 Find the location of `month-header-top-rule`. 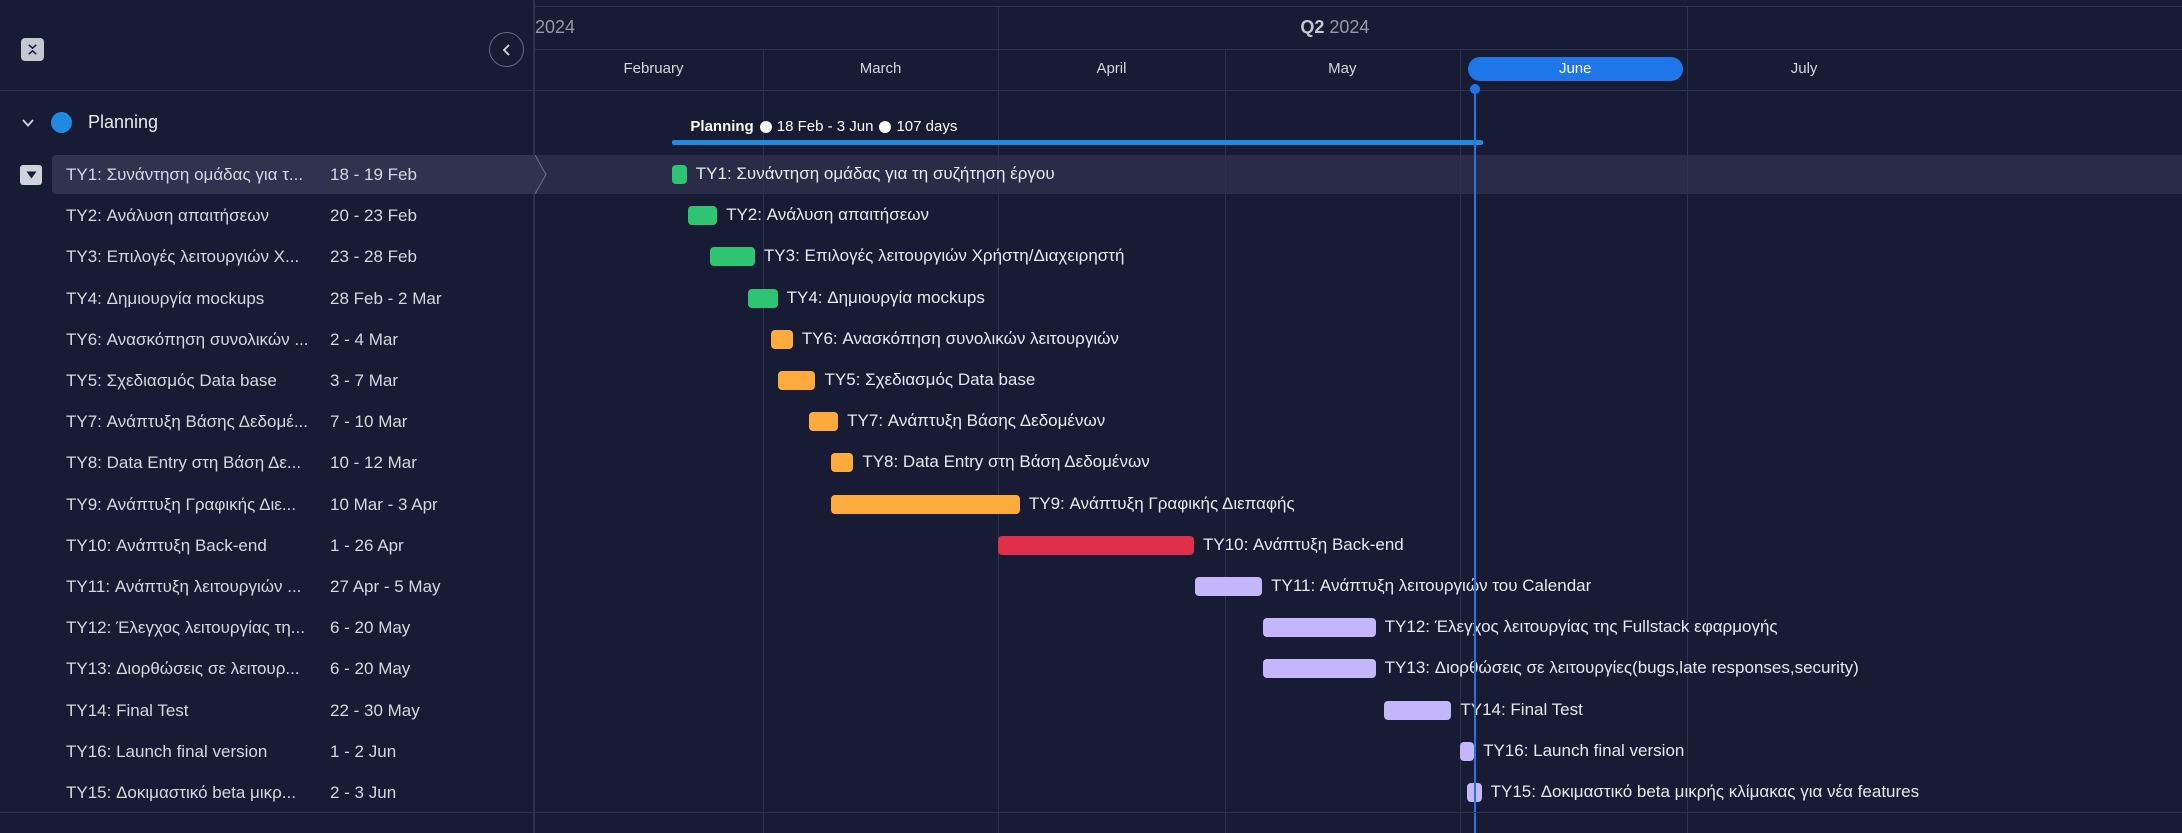

month-header-top-rule is located at coordinates (1358, 49).